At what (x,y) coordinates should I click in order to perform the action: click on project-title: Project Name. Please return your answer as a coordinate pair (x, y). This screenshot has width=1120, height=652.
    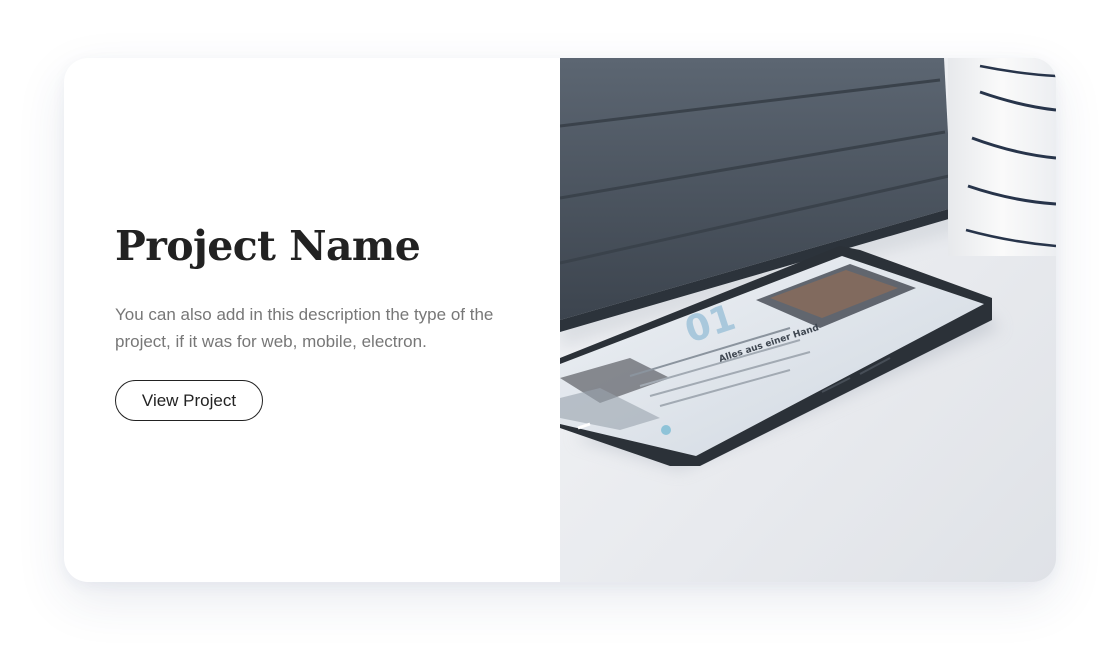
    Looking at the image, I should click on (268, 246).